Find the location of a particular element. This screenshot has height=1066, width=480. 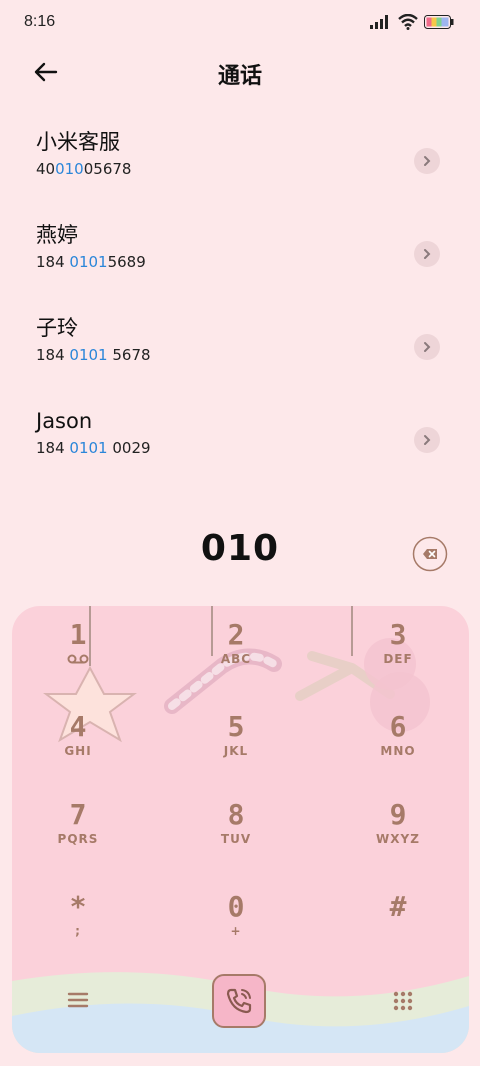

key-5: 5 JKL is located at coordinates (236, 734).